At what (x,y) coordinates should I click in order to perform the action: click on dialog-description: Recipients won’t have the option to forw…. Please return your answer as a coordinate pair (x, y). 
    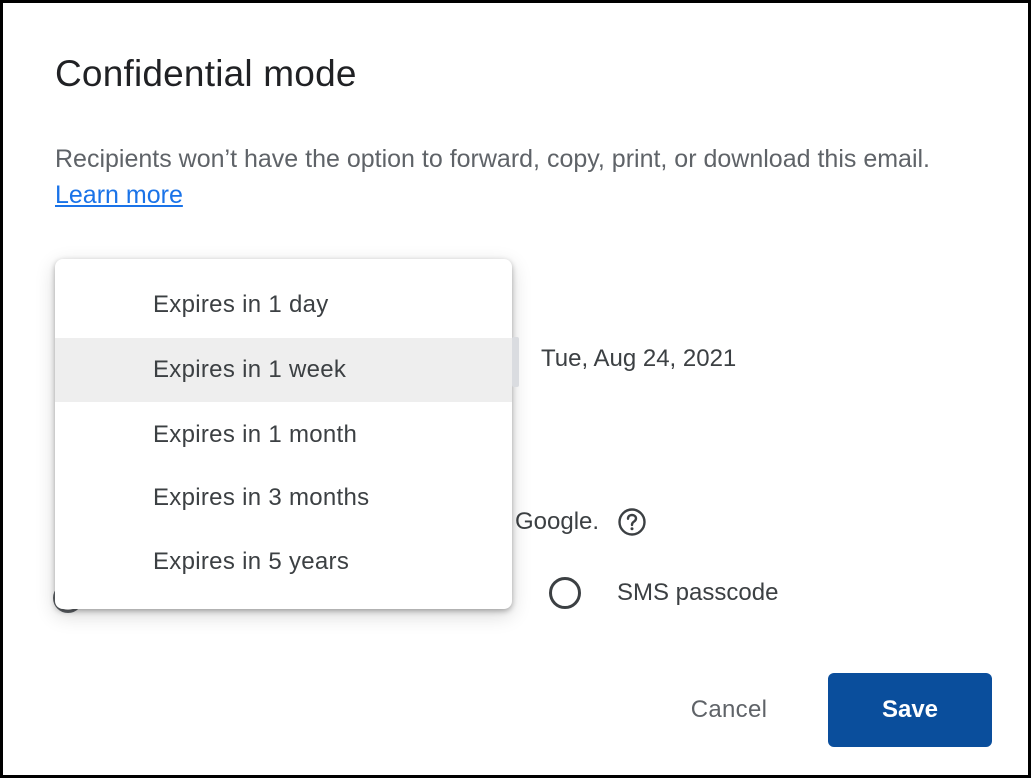
    Looking at the image, I should click on (520, 177).